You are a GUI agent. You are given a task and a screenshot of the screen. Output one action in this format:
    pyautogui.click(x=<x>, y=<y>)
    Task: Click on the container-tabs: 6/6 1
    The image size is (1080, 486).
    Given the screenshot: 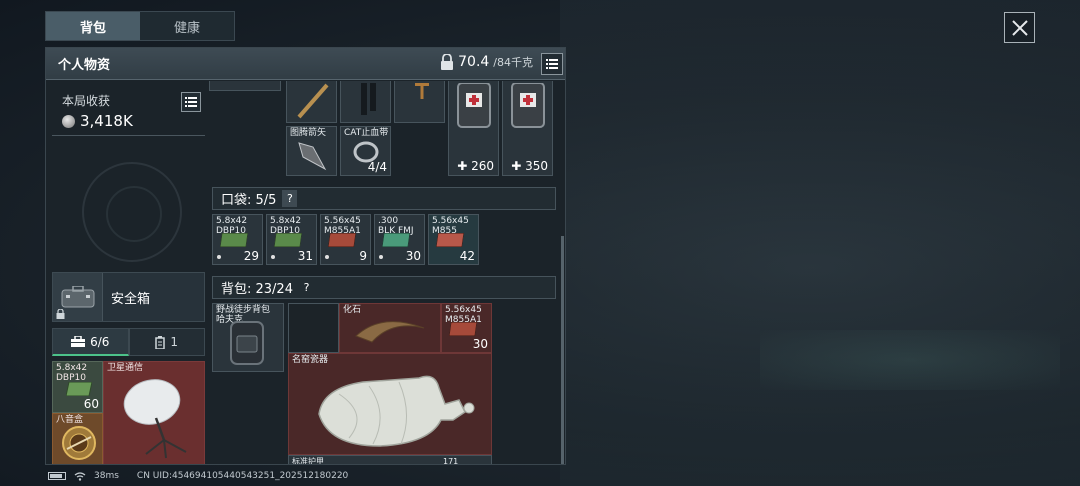 What is the action you would take?
    pyautogui.click(x=128, y=342)
    